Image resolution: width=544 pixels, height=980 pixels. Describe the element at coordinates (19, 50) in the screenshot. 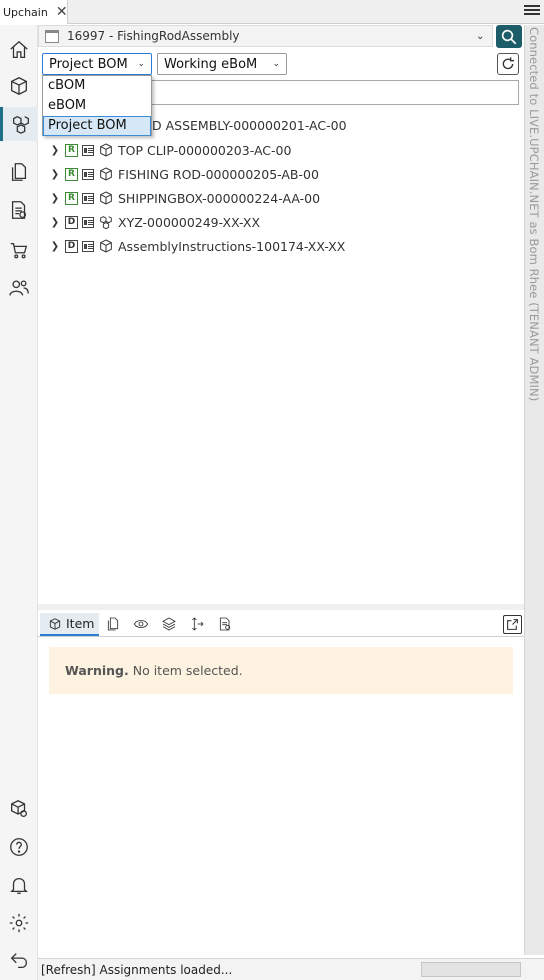

I see `home-icon` at that location.